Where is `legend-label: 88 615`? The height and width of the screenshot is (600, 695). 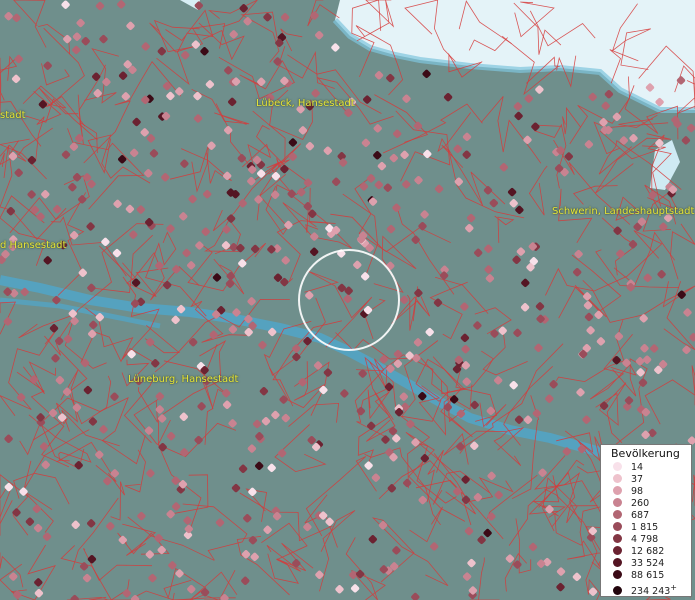 legend-label: 88 615 is located at coordinates (648, 575).